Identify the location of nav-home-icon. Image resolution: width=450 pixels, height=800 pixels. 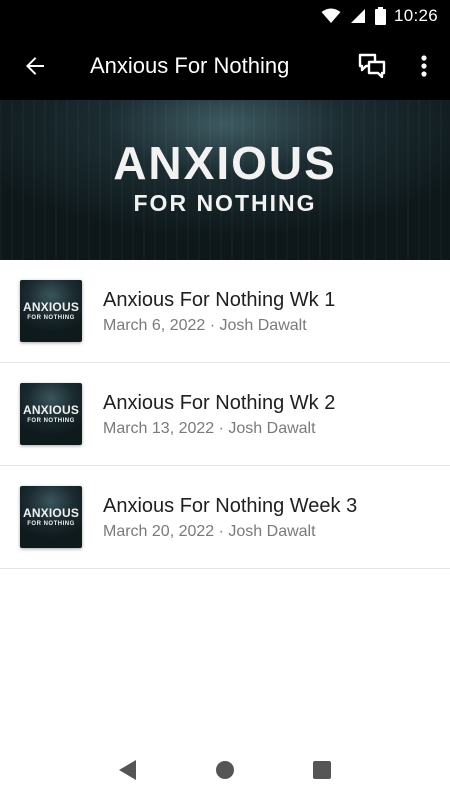
(224, 770).